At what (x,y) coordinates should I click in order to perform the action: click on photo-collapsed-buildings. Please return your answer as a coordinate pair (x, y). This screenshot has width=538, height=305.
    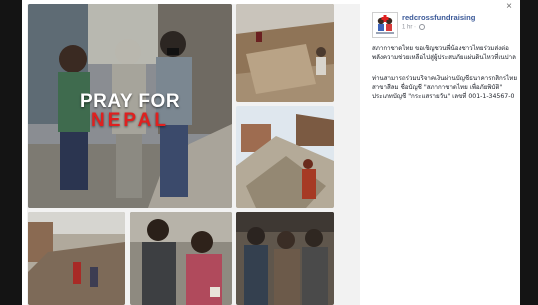
    Looking at the image, I should click on (76, 258).